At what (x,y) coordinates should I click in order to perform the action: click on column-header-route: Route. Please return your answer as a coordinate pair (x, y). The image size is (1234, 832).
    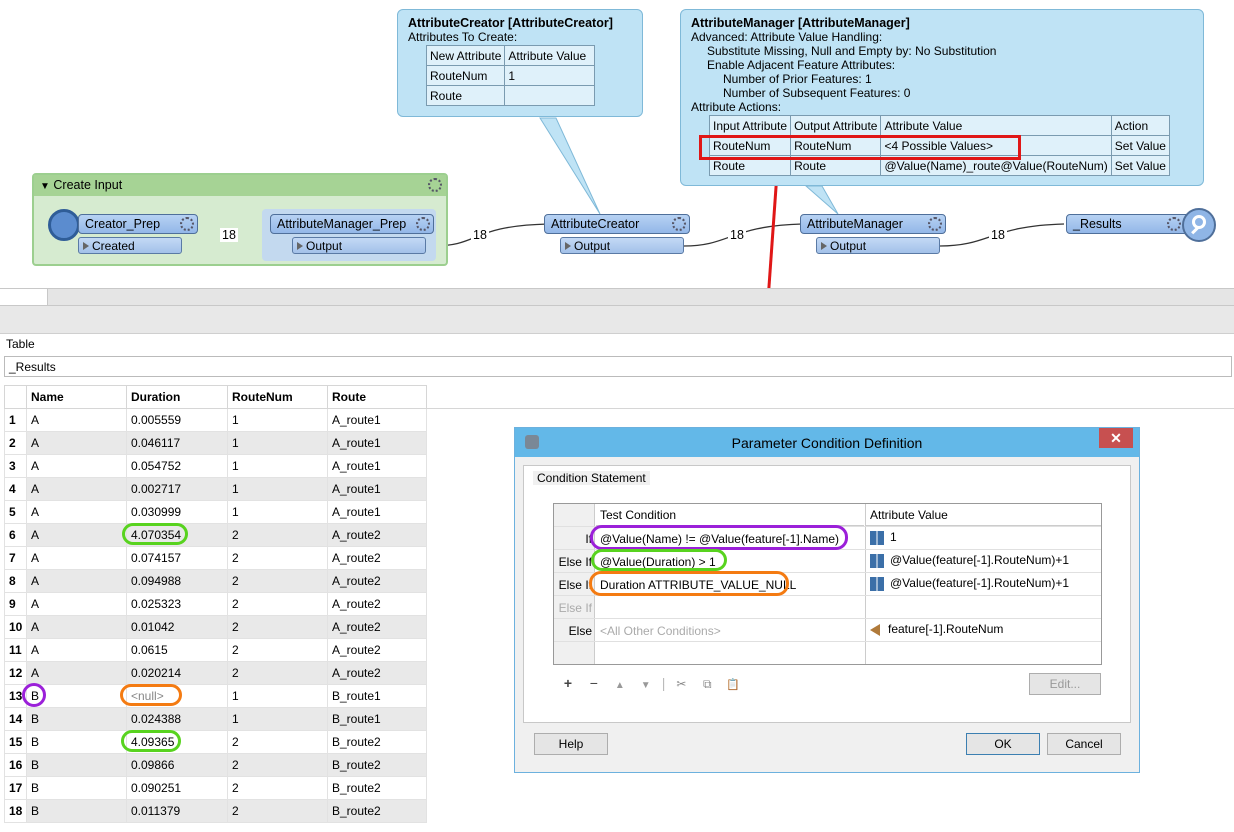
    Looking at the image, I should click on (377, 397).